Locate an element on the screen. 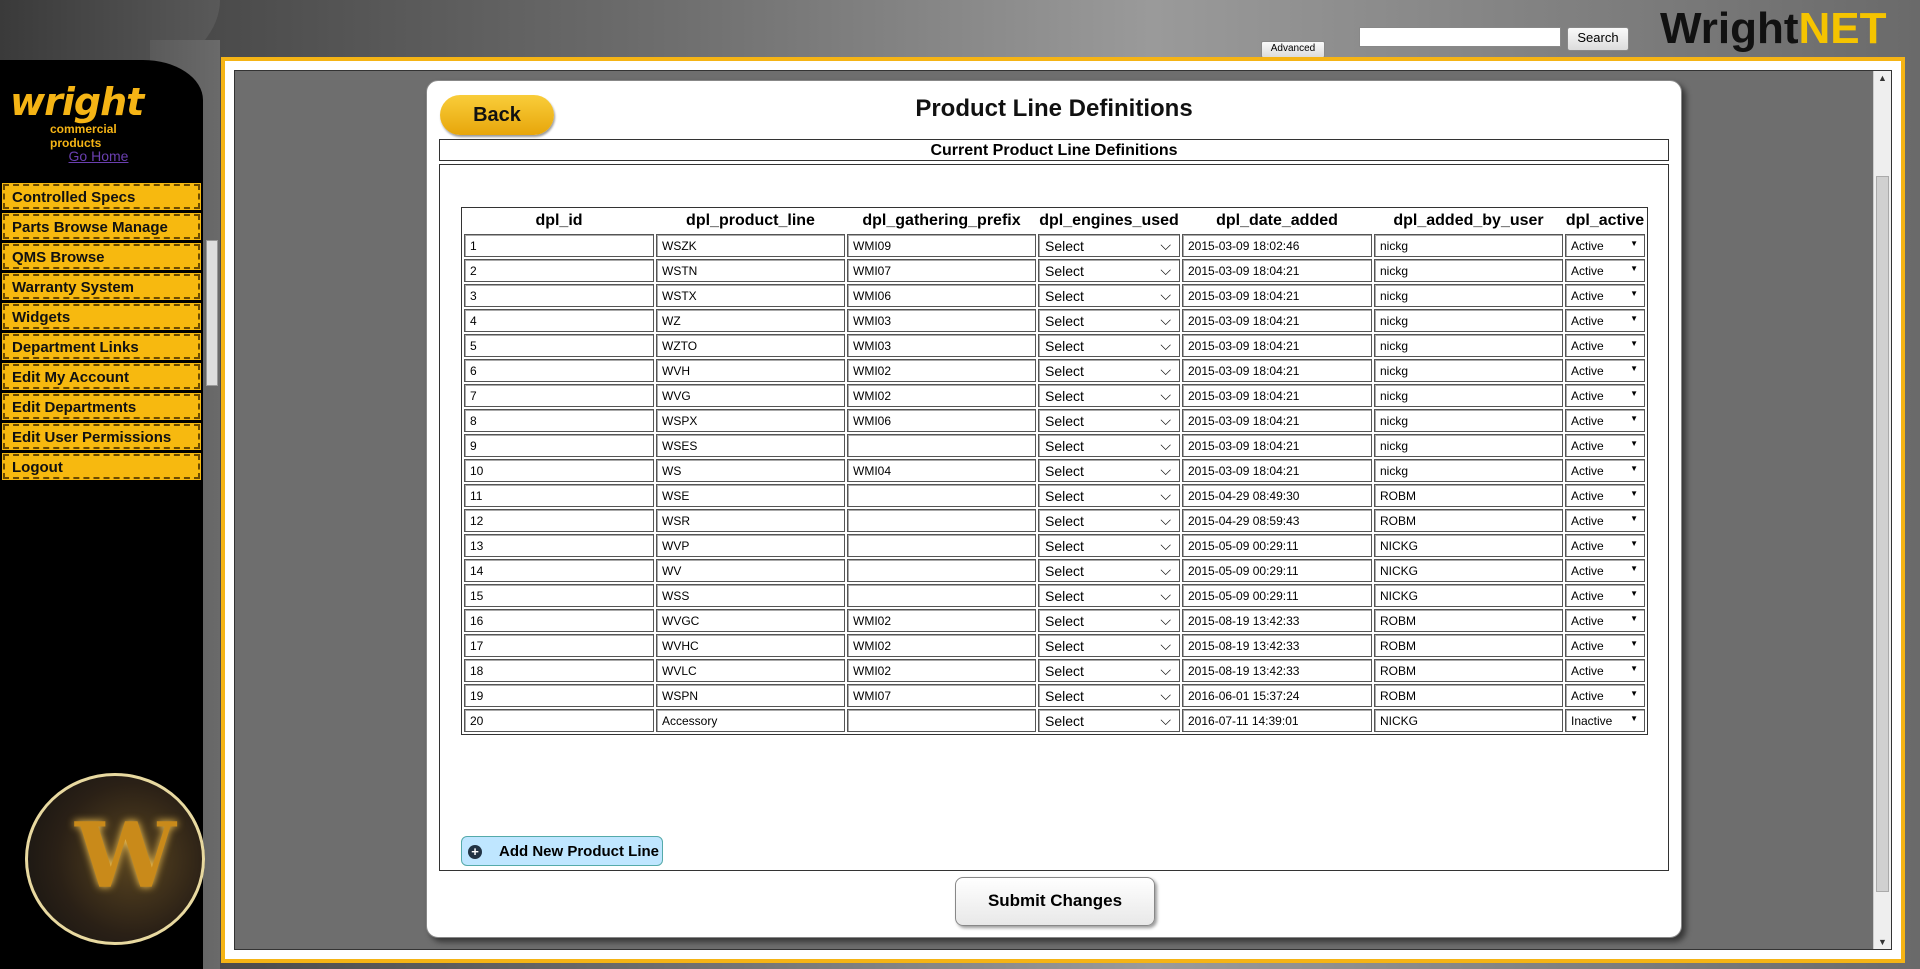  dpl-id-field: 2 is located at coordinates (559, 270).